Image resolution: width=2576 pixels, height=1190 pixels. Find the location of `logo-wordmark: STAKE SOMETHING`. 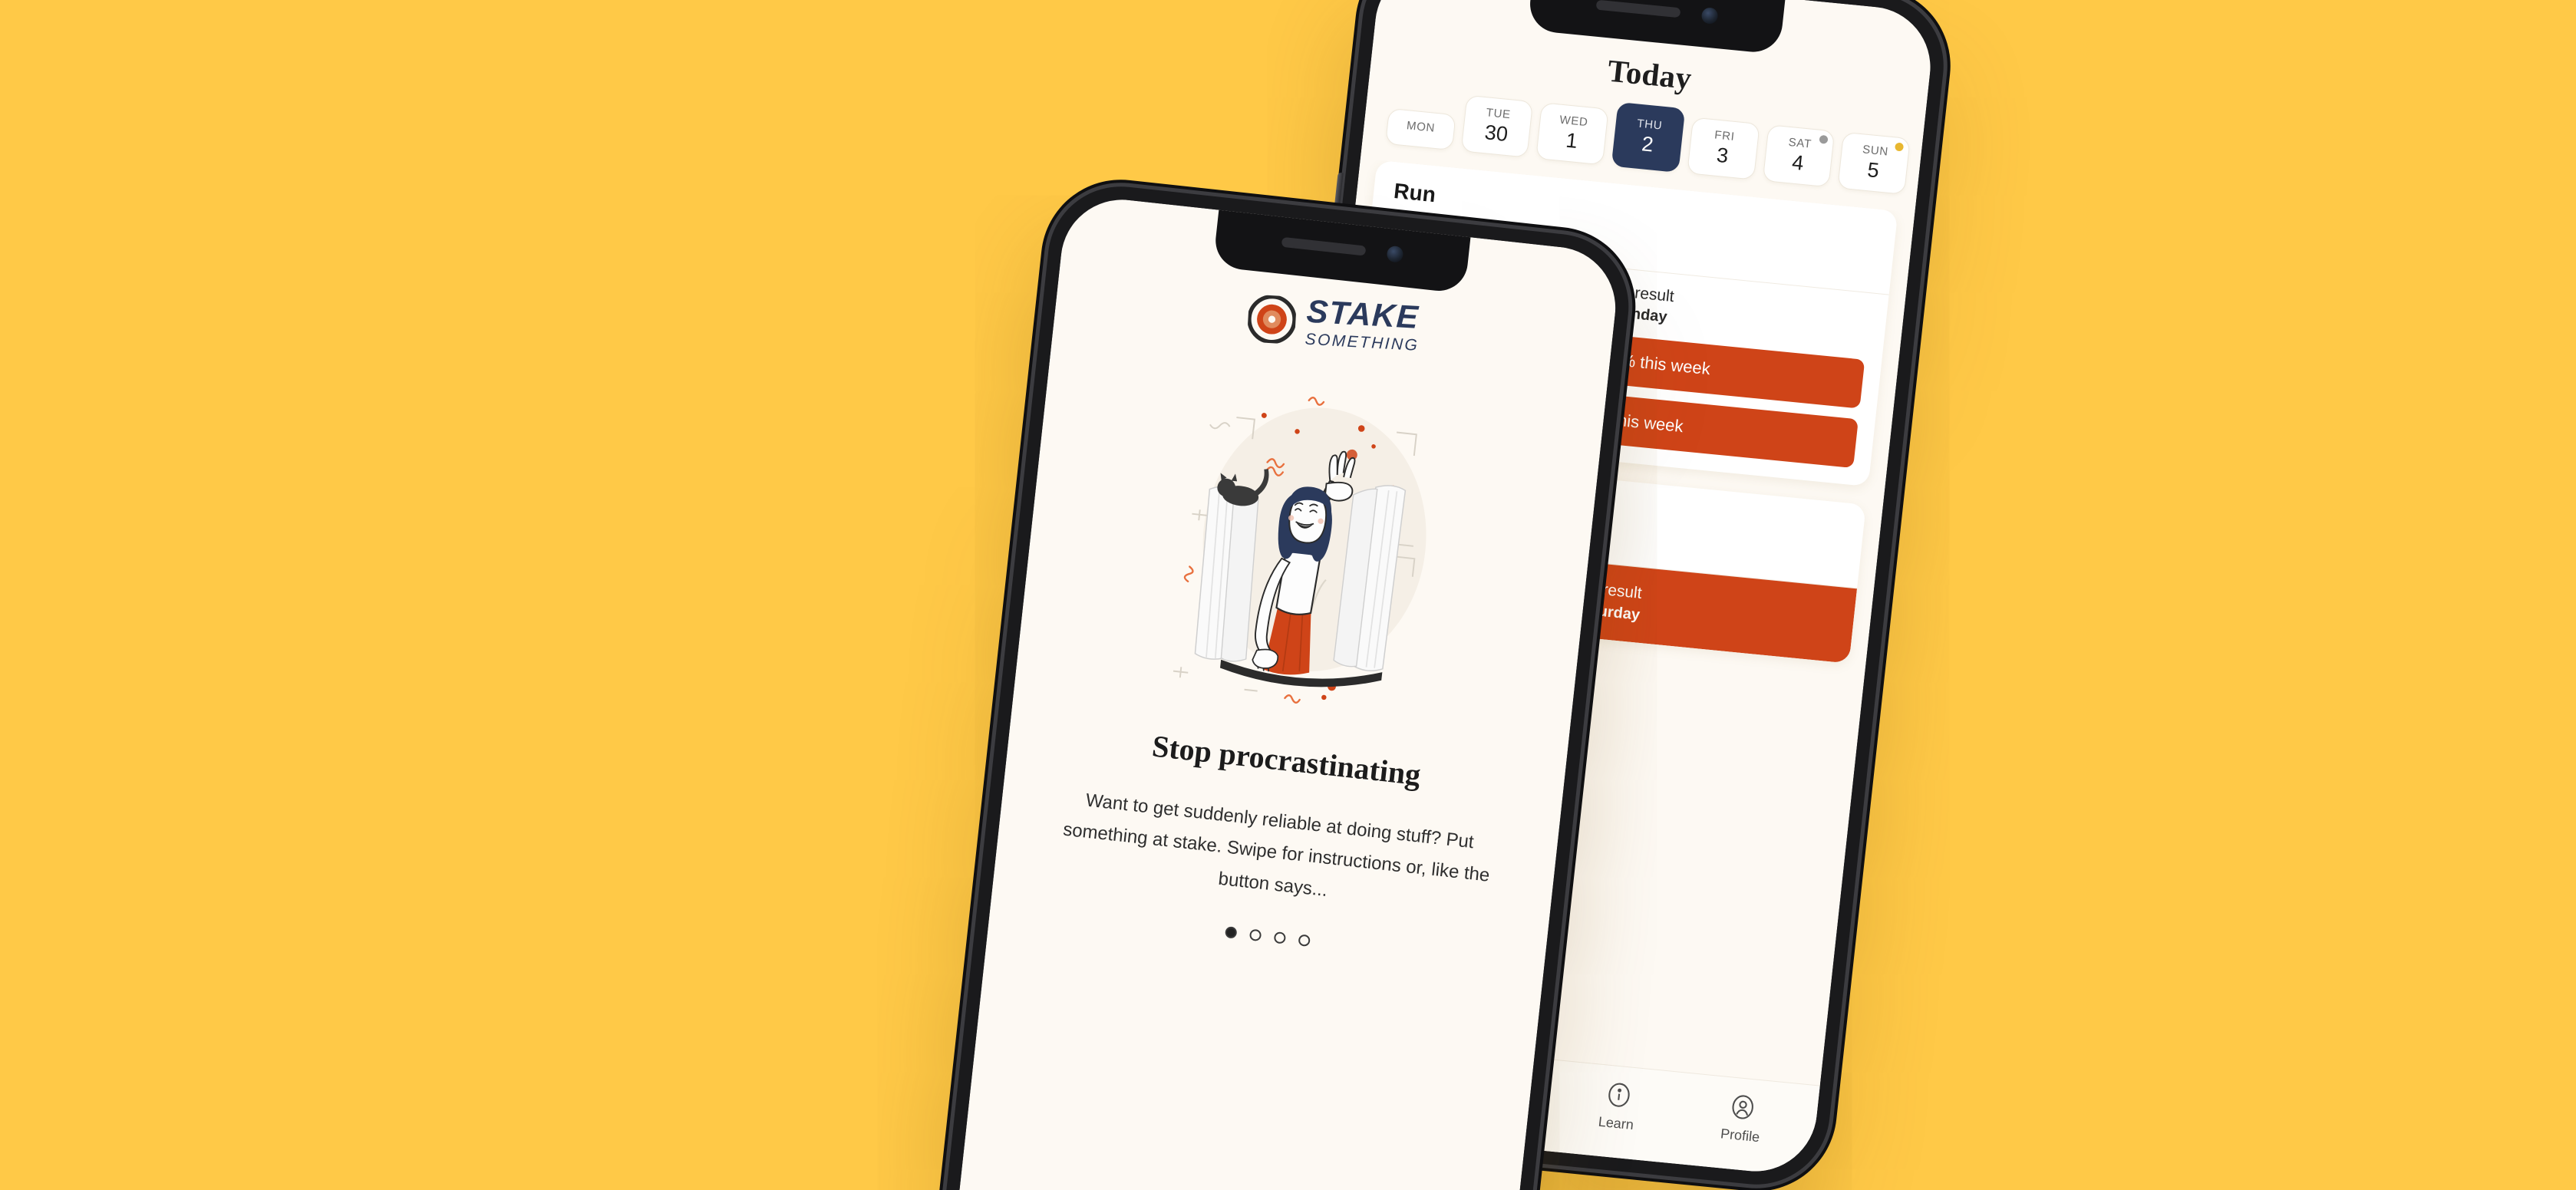

logo-wordmark: STAKE SOMETHING is located at coordinates (1362, 323).